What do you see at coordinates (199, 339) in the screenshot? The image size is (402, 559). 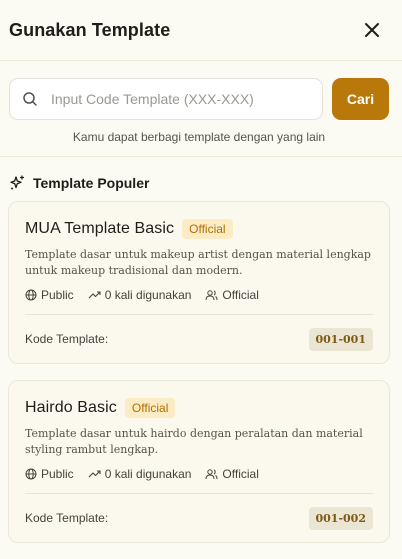 I see `card-footer: Kode Template: 001-001` at bounding box center [199, 339].